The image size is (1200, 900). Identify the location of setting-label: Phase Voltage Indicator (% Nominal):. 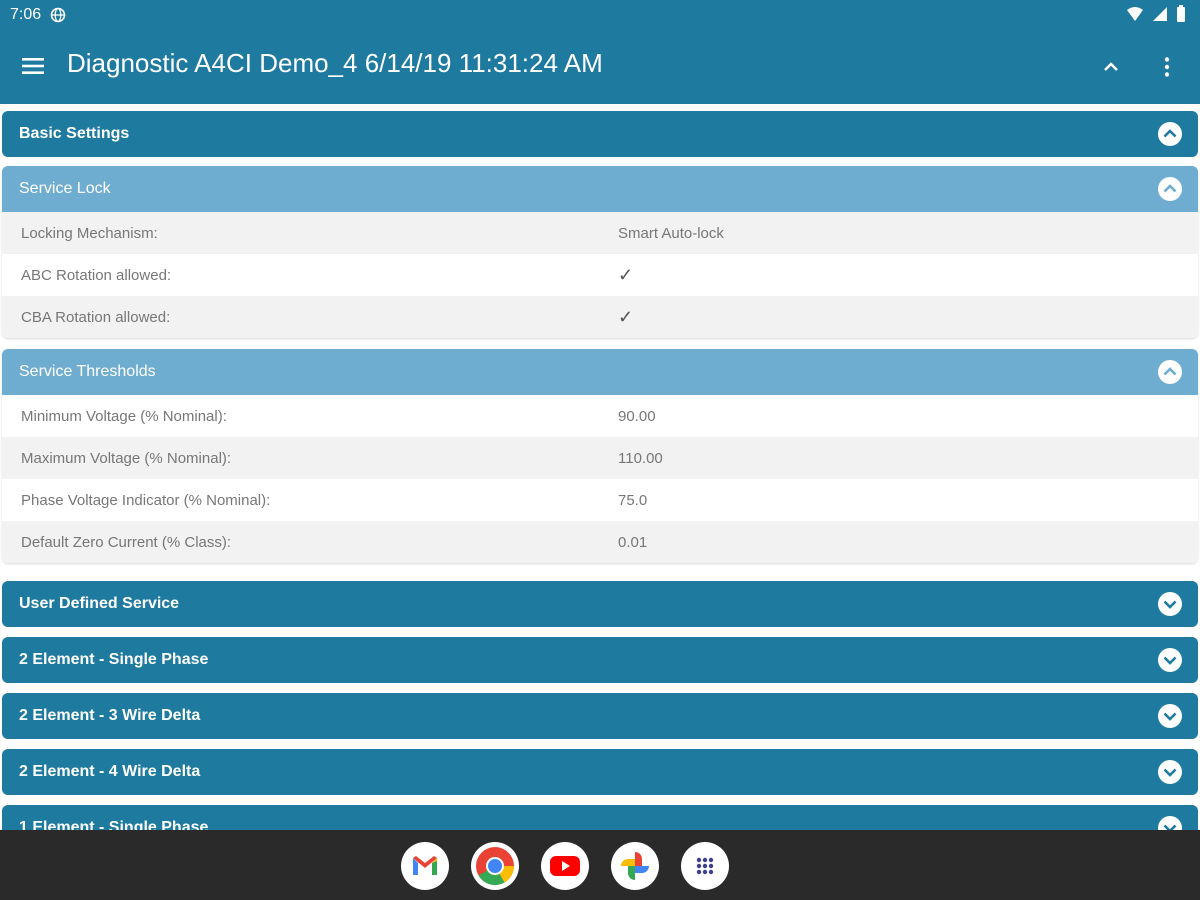
(146, 500).